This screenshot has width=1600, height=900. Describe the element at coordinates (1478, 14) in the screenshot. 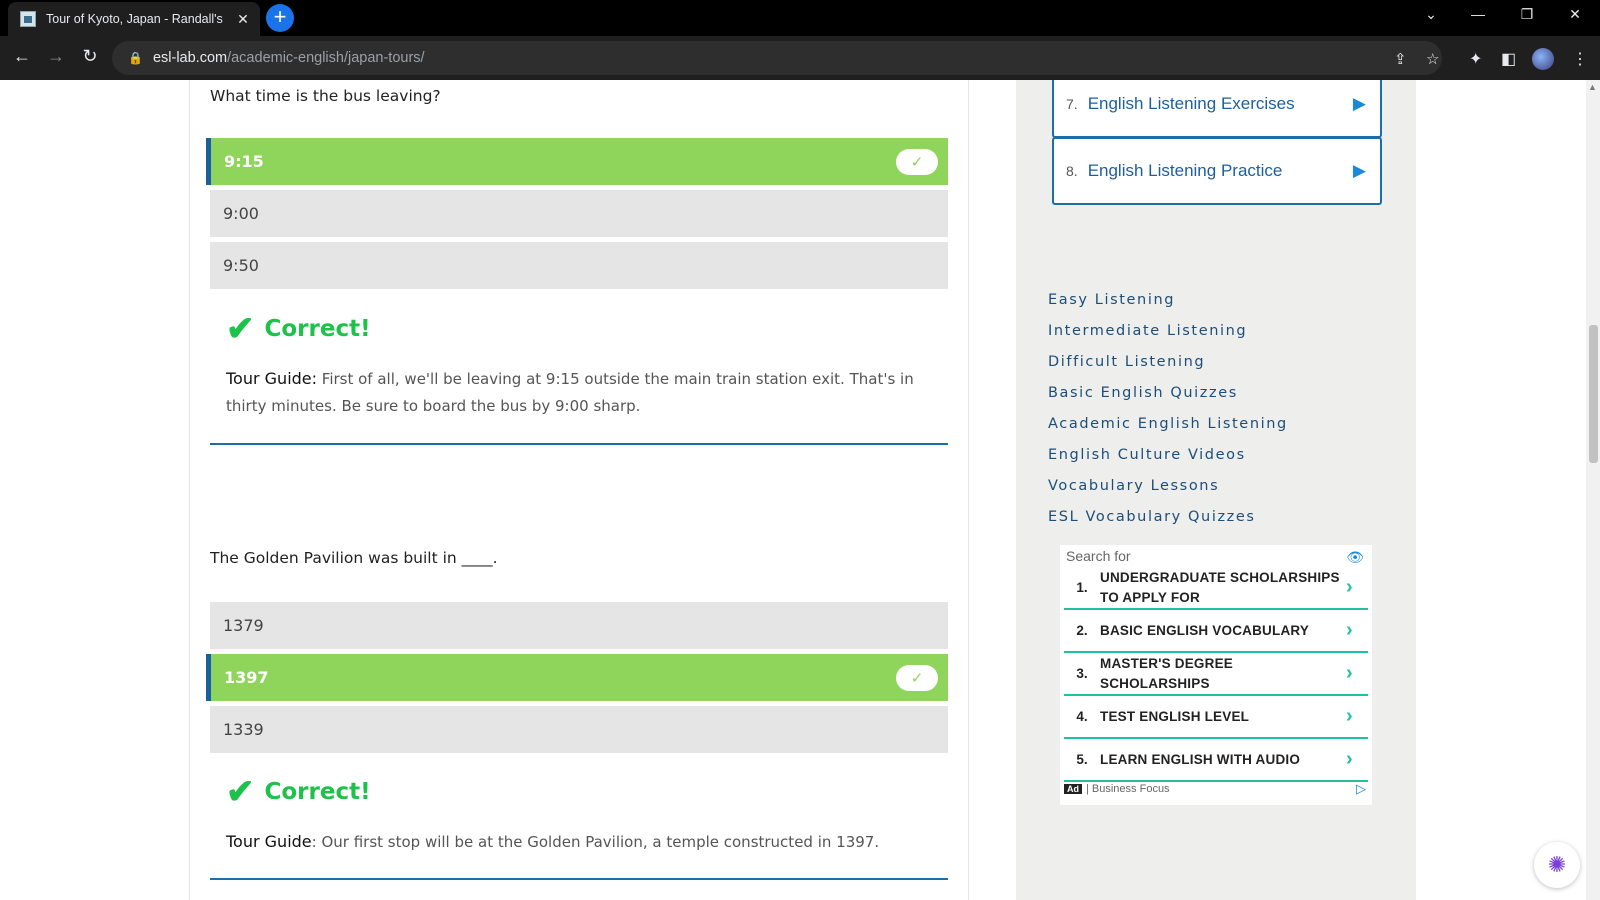

I see `minimize-icon: —` at that location.